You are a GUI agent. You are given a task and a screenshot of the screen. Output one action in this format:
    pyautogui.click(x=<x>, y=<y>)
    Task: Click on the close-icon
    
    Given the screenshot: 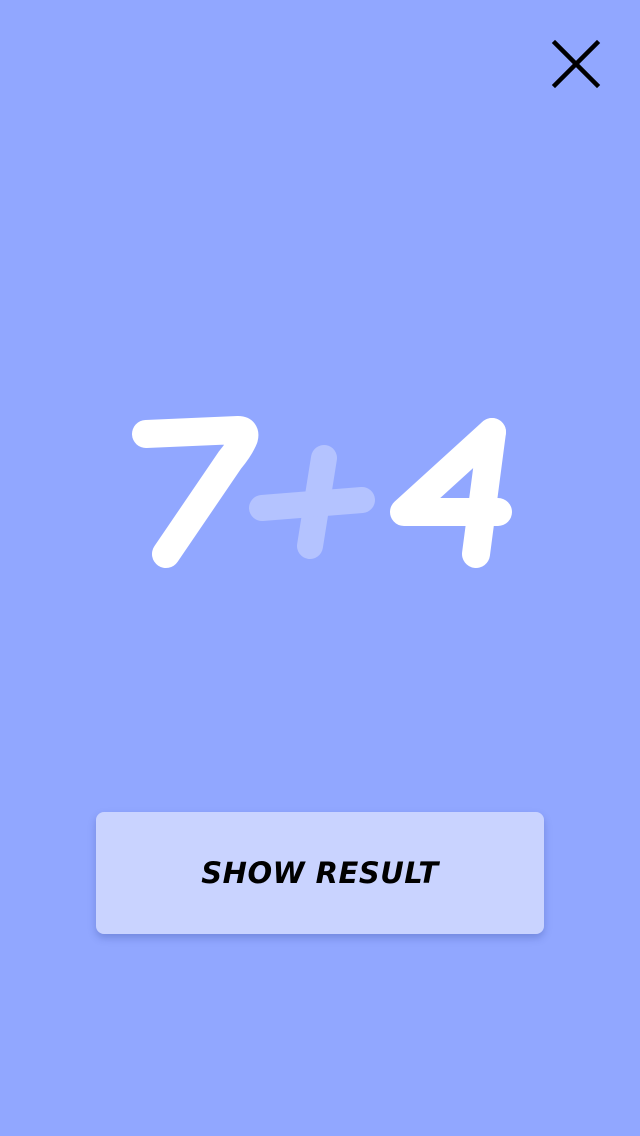 What is the action you would take?
    pyautogui.click(x=576, y=64)
    